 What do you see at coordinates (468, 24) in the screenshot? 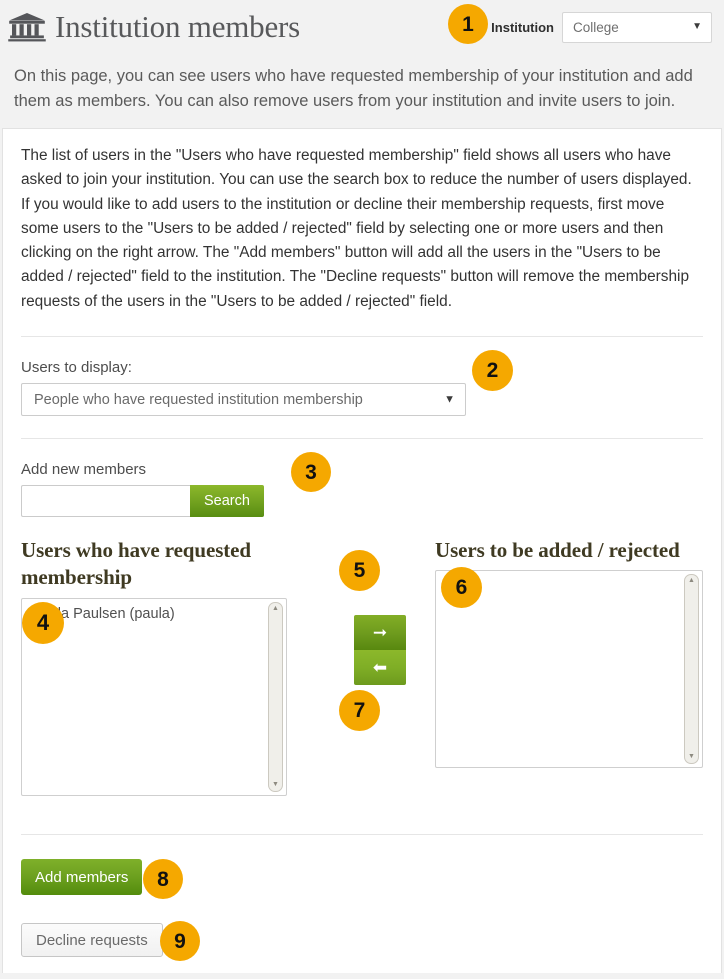
I see `callout-badge-1: 1` at bounding box center [468, 24].